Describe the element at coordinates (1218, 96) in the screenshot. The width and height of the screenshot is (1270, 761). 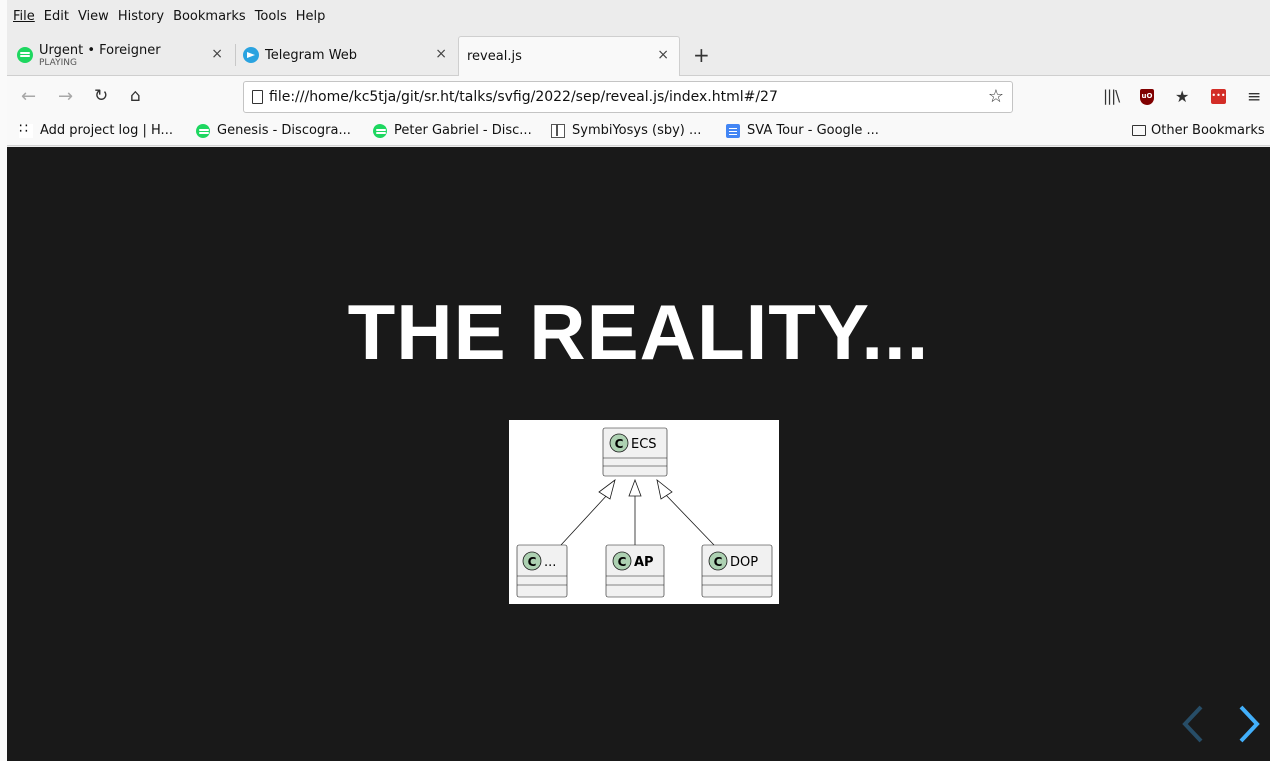
I see `lastpass-icon: •••` at that location.